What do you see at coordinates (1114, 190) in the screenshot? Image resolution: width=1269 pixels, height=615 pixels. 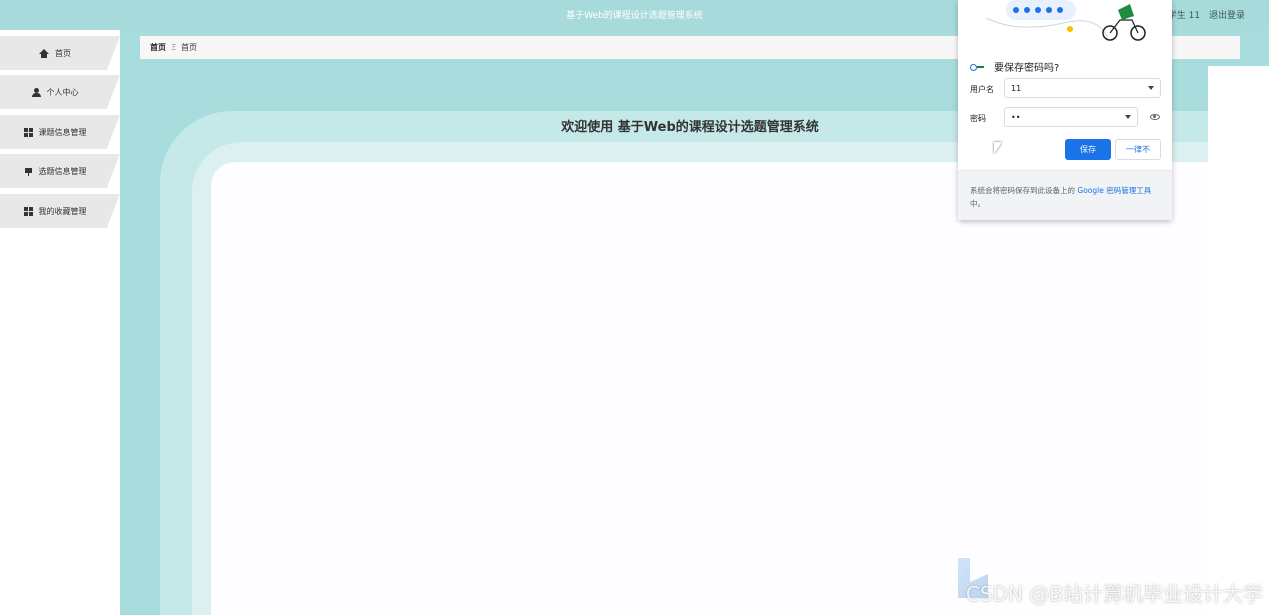 I see `google-password-manager-link: Google 密码管理工具` at bounding box center [1114, 190].